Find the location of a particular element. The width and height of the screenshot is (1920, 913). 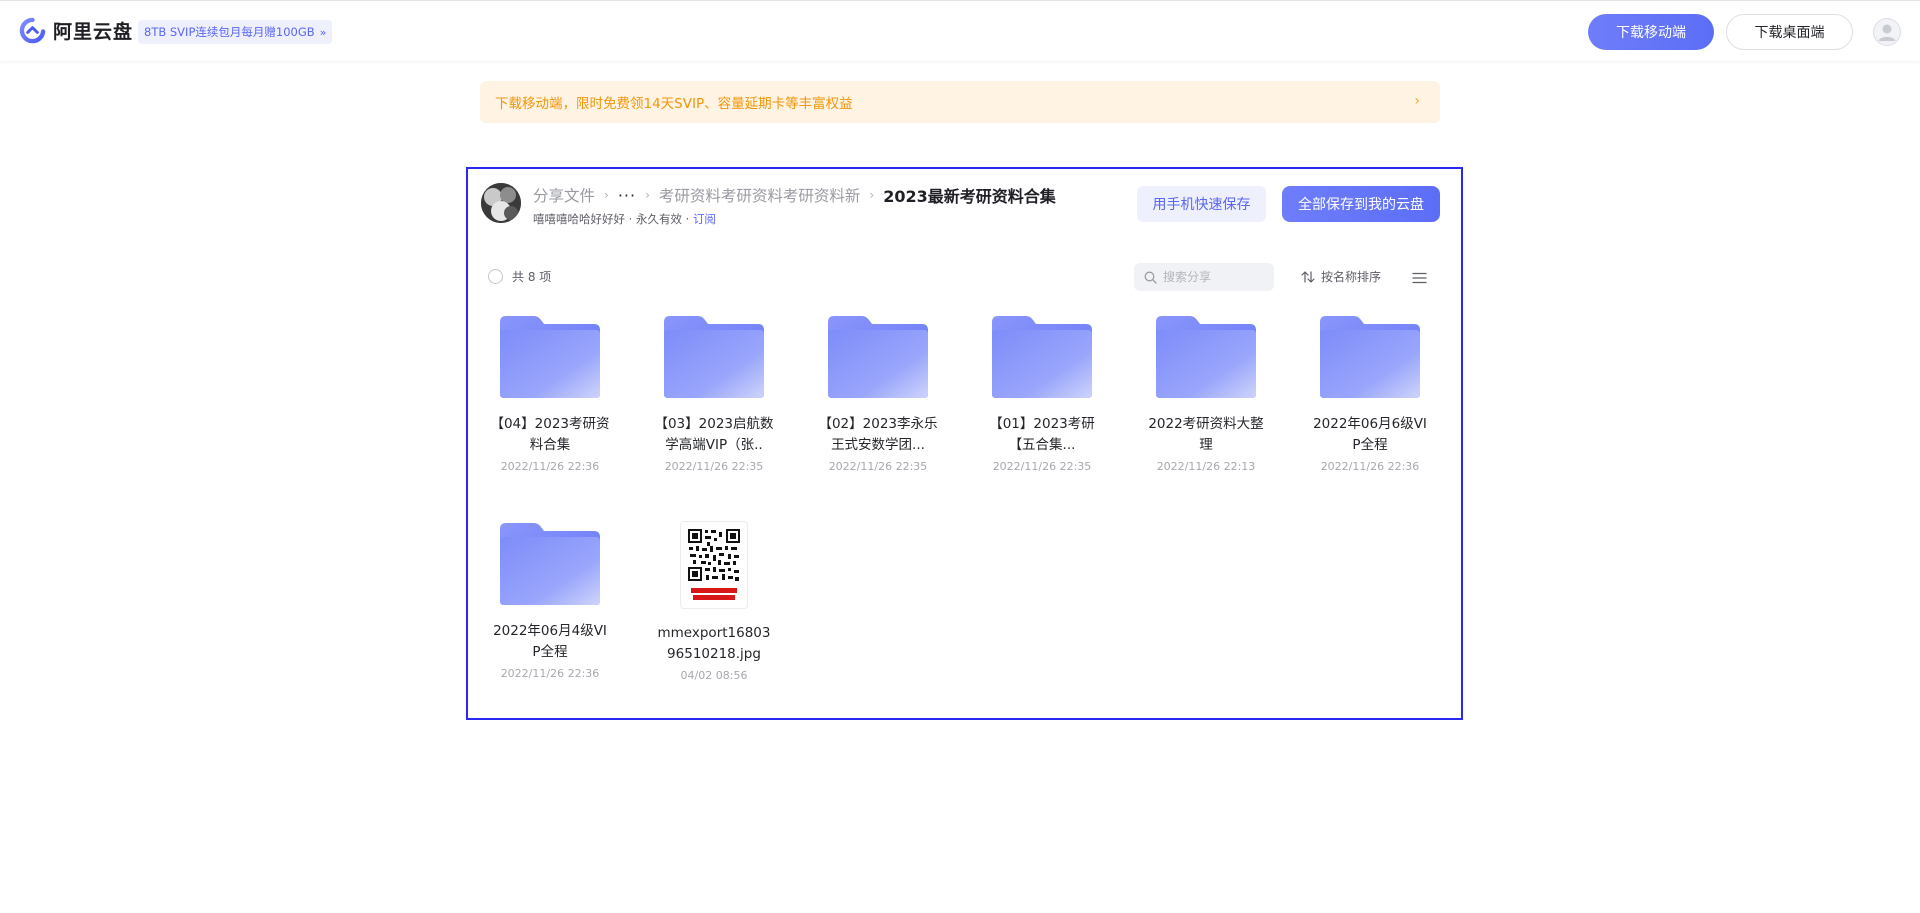

owner-avatar is located at coordinates (501, 203).